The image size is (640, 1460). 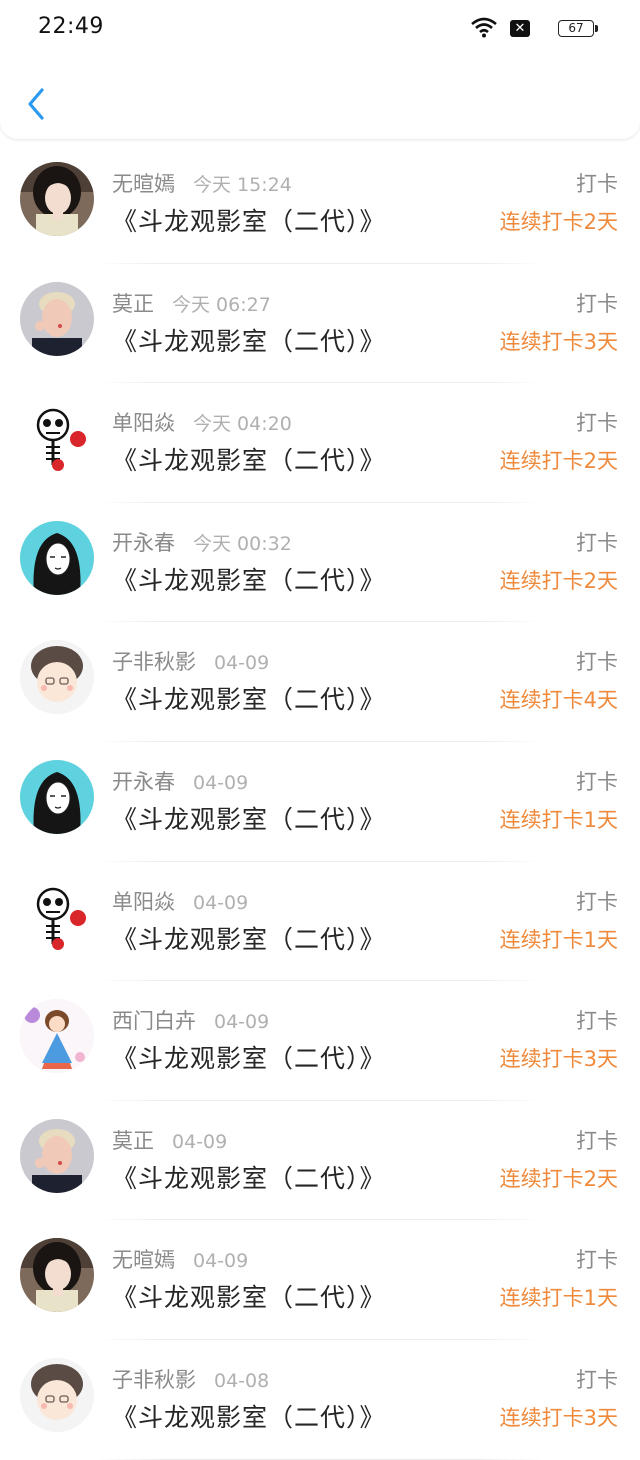 I want to click on user-name: 无暄嫣 04-09, so click(x=180, y=1259).